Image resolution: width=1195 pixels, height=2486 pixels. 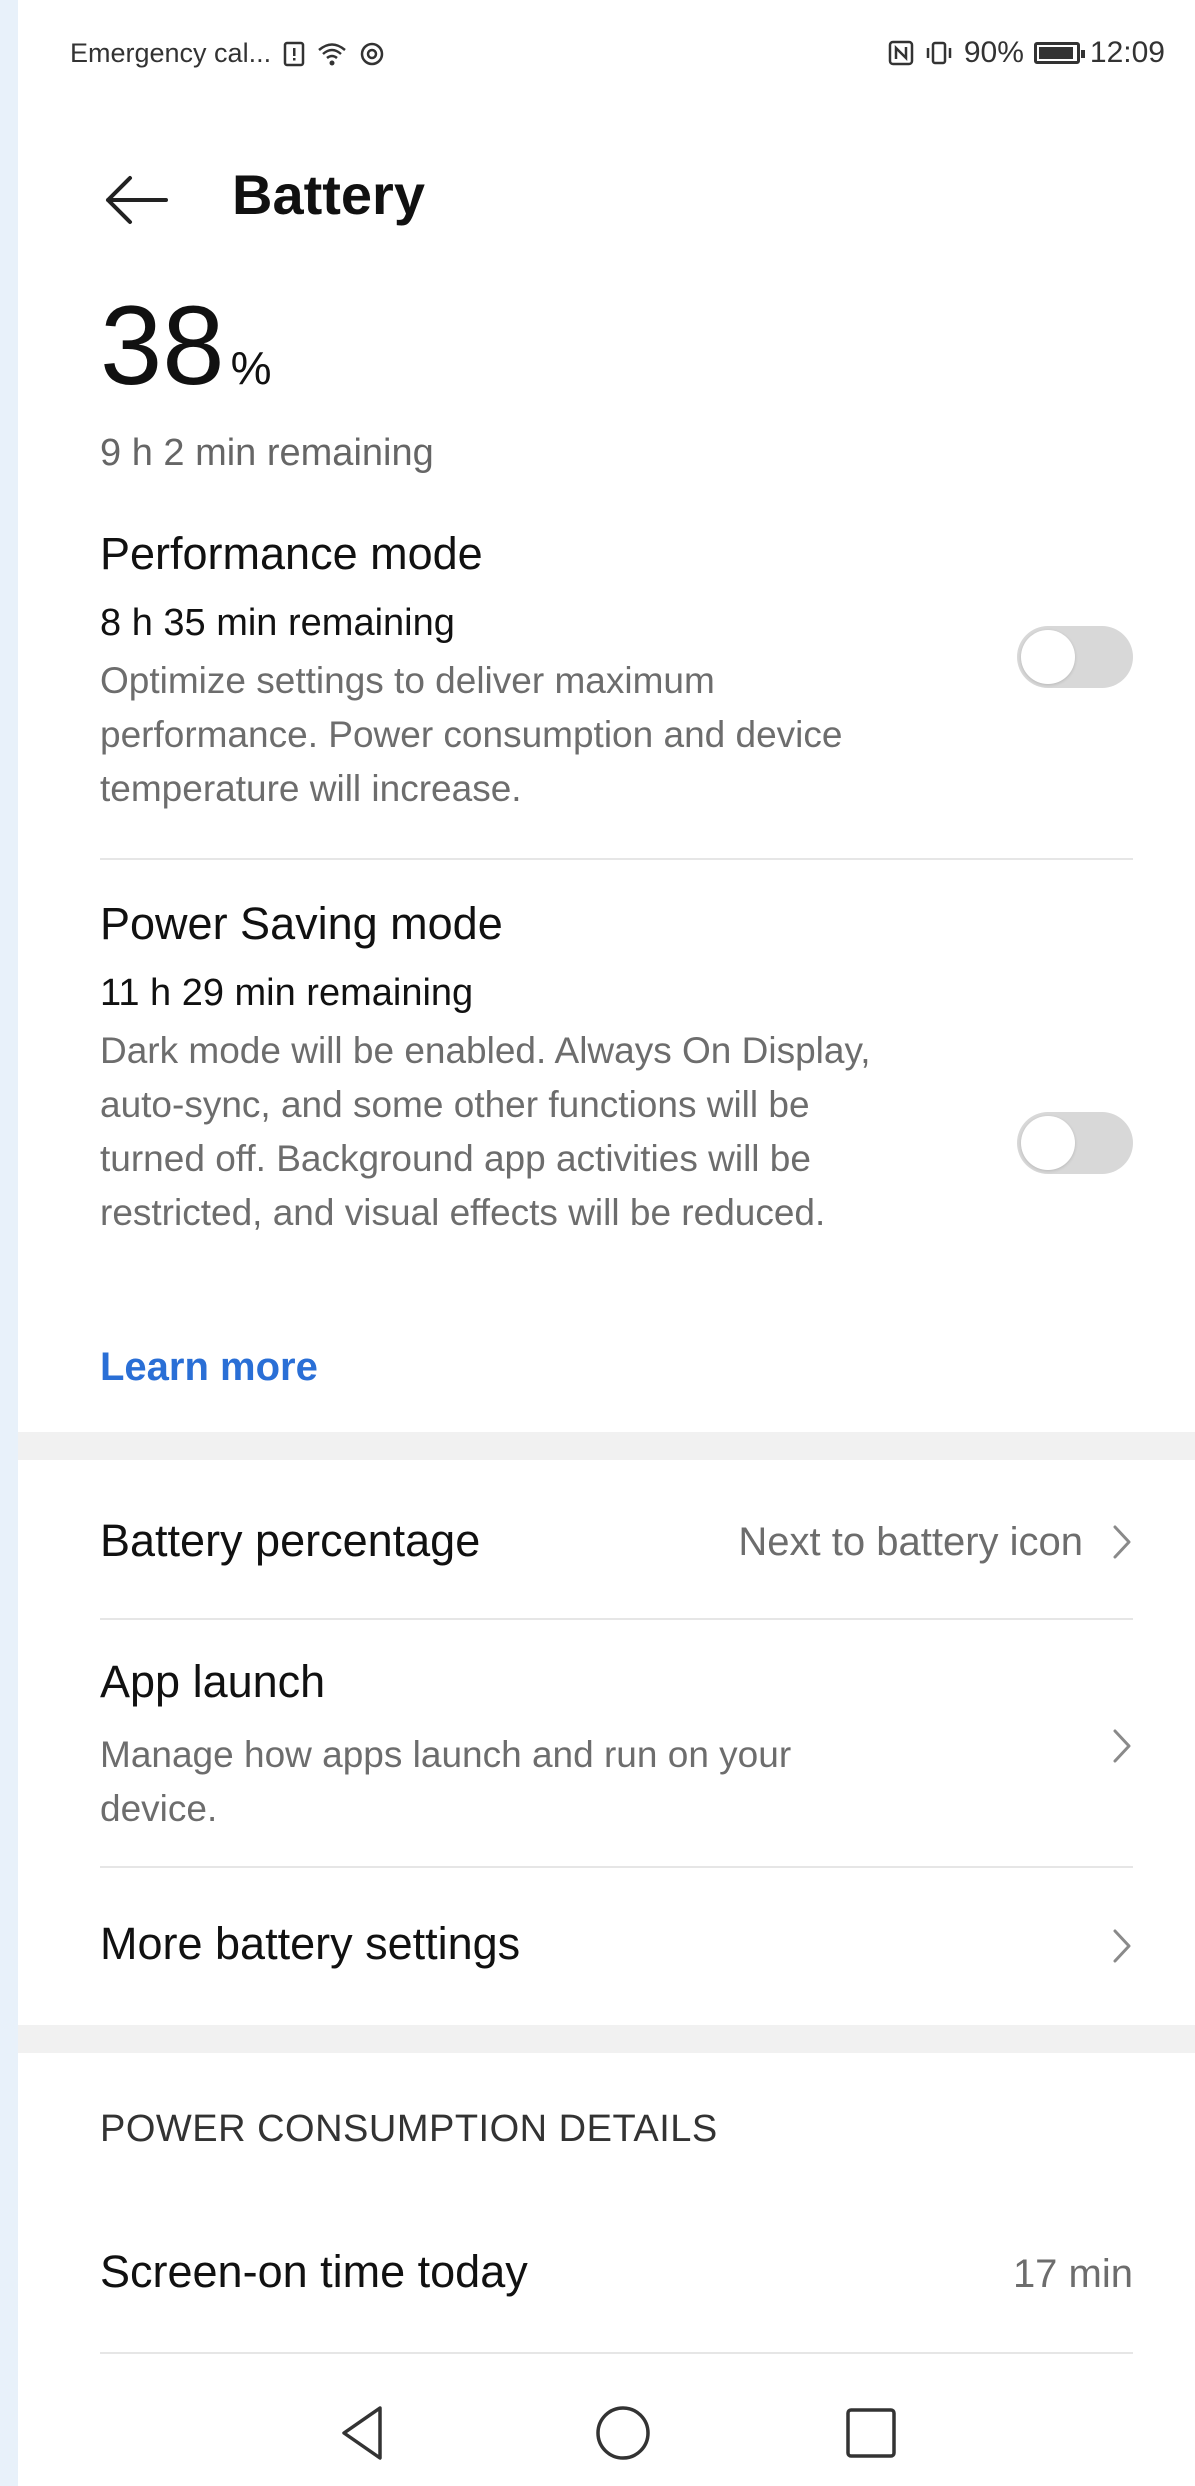 What do you see at coordinates (291, 553) in the screenshot?
I see `performance-mode-title: Performance mode` at bounding box center [291, 553].